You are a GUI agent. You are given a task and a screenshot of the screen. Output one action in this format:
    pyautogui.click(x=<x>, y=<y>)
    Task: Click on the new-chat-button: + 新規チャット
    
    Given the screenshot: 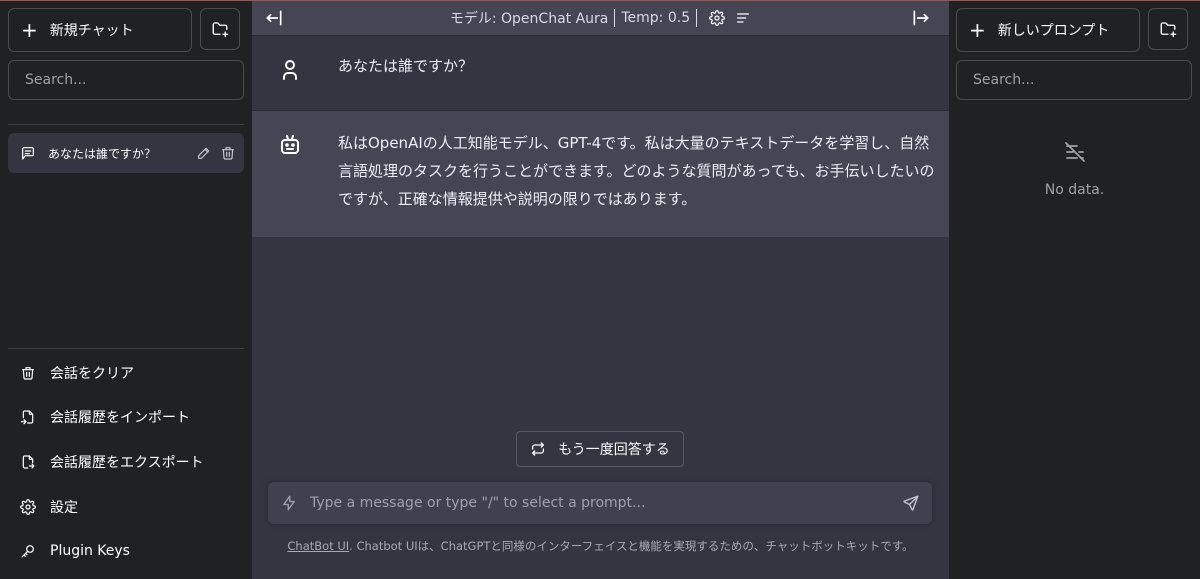 What is the action you would take?
    pyautogui.click(x=100, y=30)
    